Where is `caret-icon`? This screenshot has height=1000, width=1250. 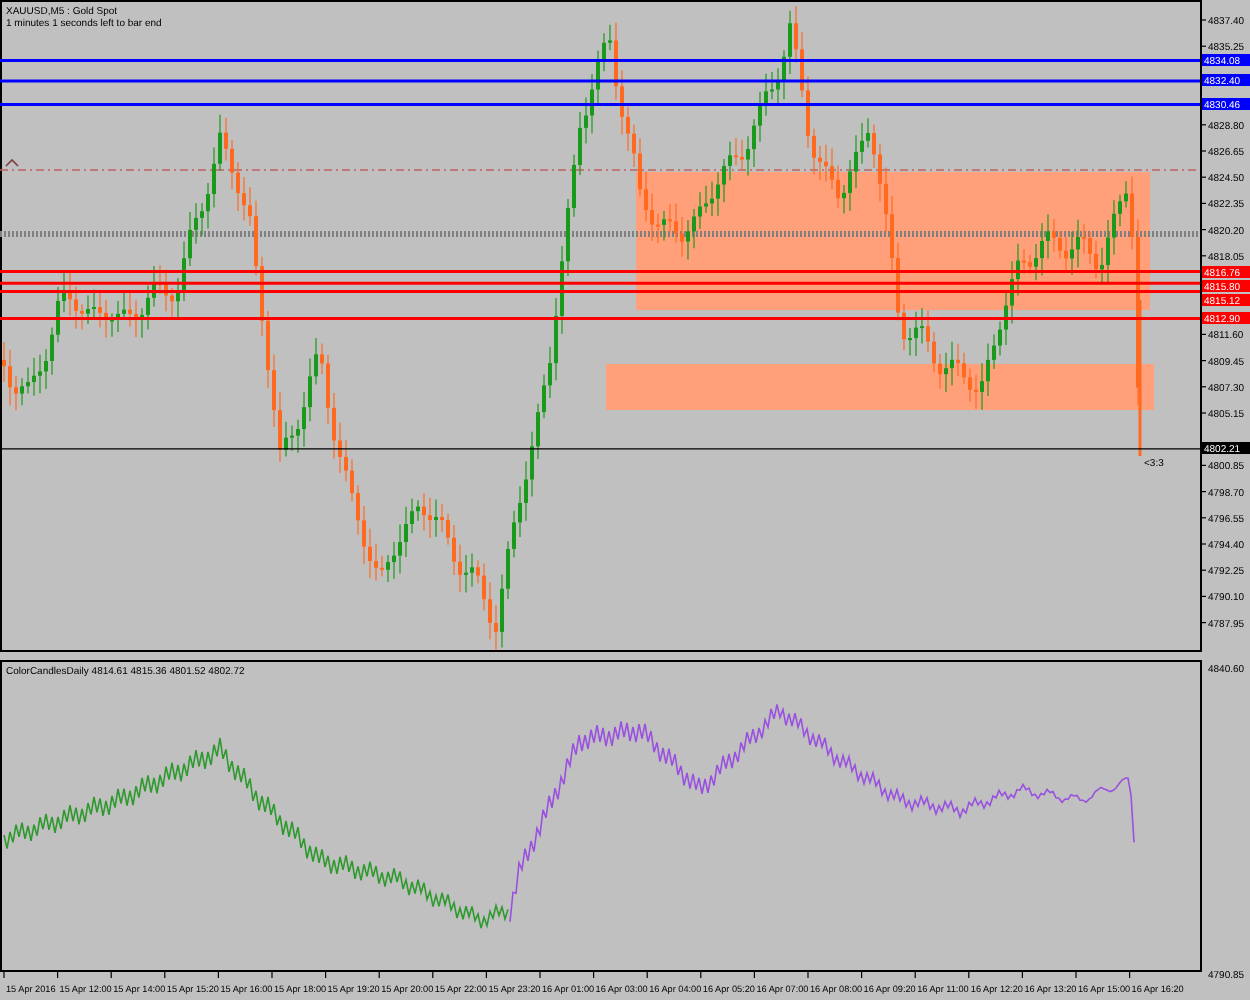 caret-icon is located at coordinates (12, 162).